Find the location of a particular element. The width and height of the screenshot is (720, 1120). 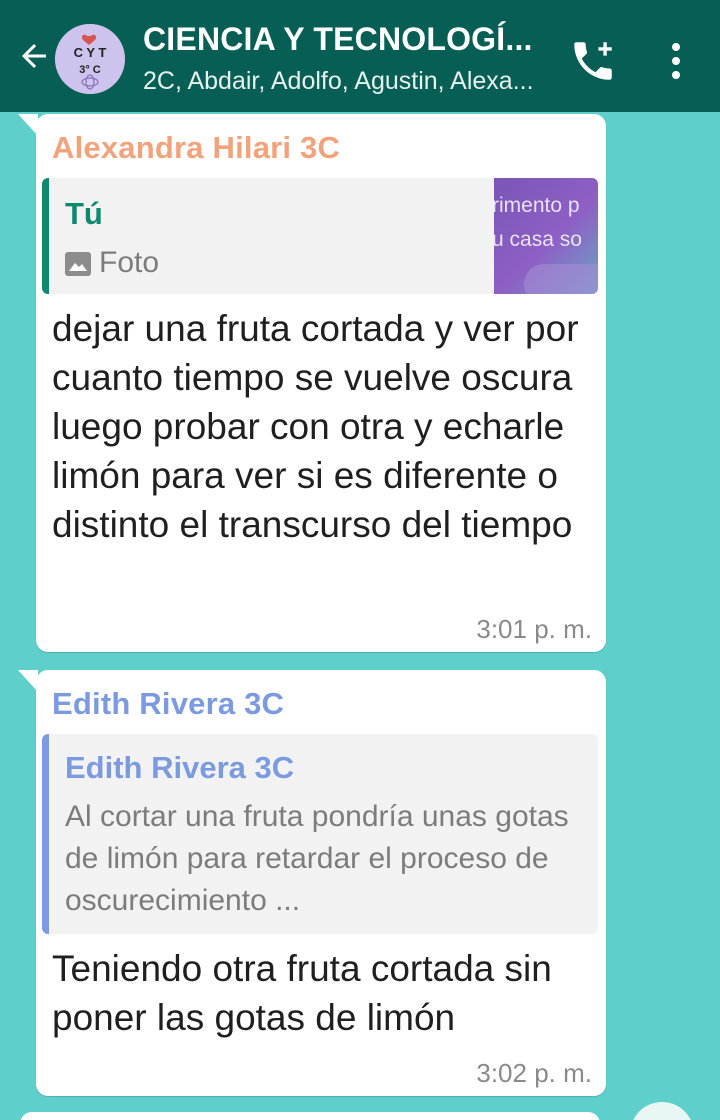

quoted-photo-thumbnail: rimento p u casa so is located at coordinates (546, 236).